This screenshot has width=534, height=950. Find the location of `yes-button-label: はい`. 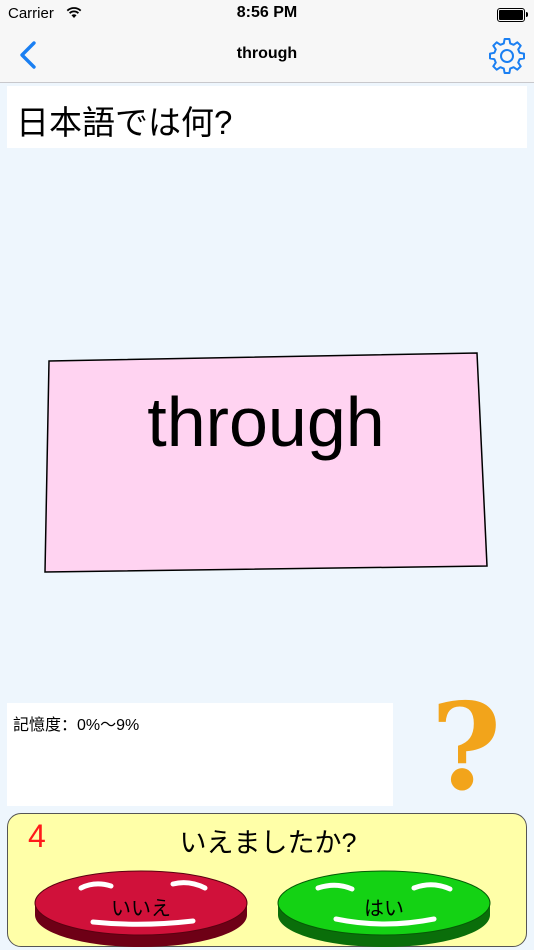

yes-button-label: はい is located at coordinates (384, 909).